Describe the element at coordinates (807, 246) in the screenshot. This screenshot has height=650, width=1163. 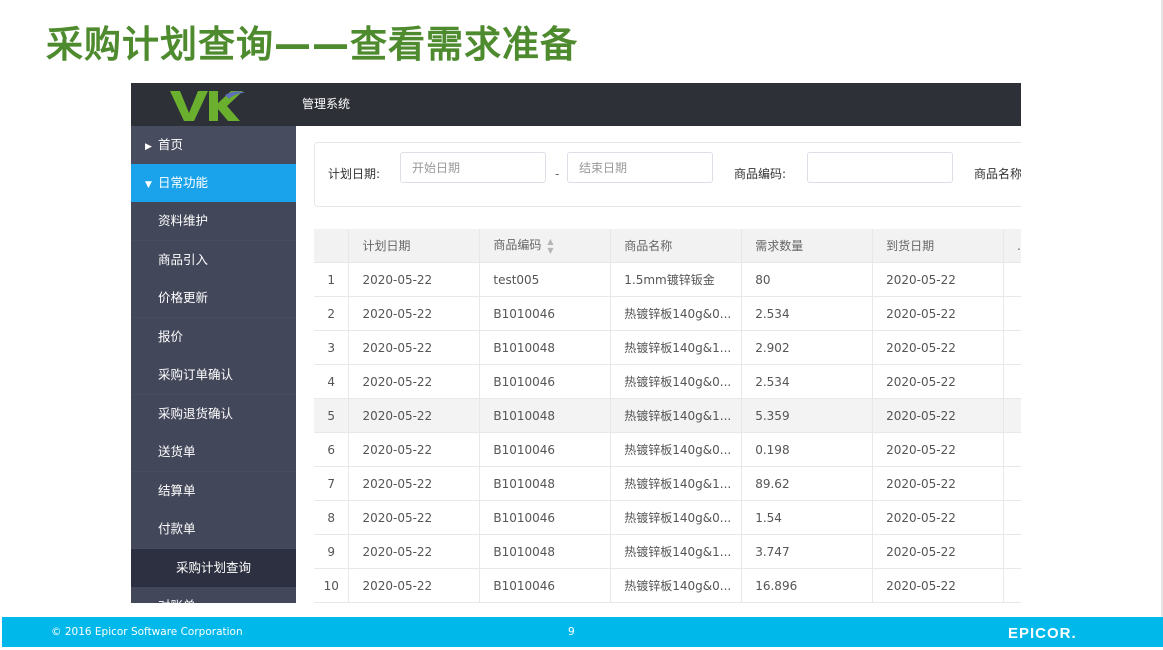
I see `col-header-demand-qty: 需求数量` at that location.